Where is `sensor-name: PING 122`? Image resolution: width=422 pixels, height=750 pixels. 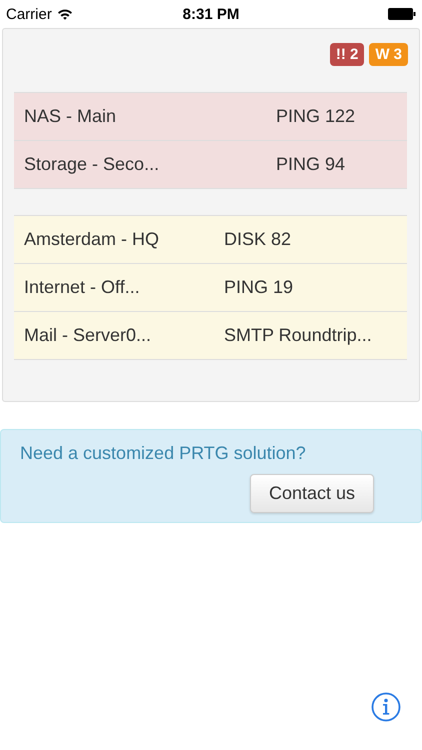
sensor-name: PING 122 is located at coordinates (315, 116).